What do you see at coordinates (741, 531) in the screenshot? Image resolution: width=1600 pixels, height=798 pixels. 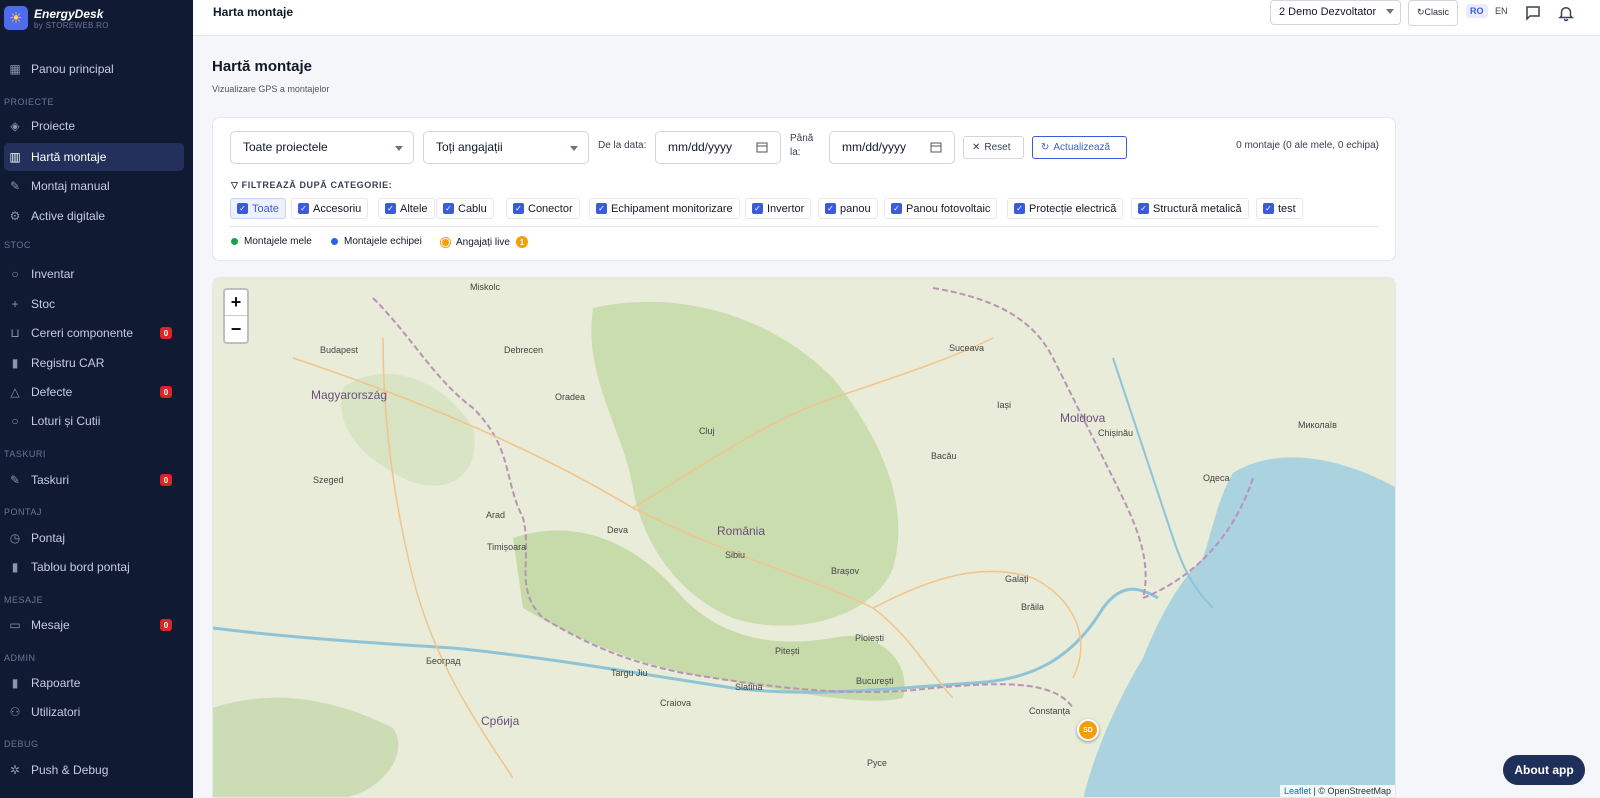 I see `map-label-country: România` at bounding box center [741, 531].